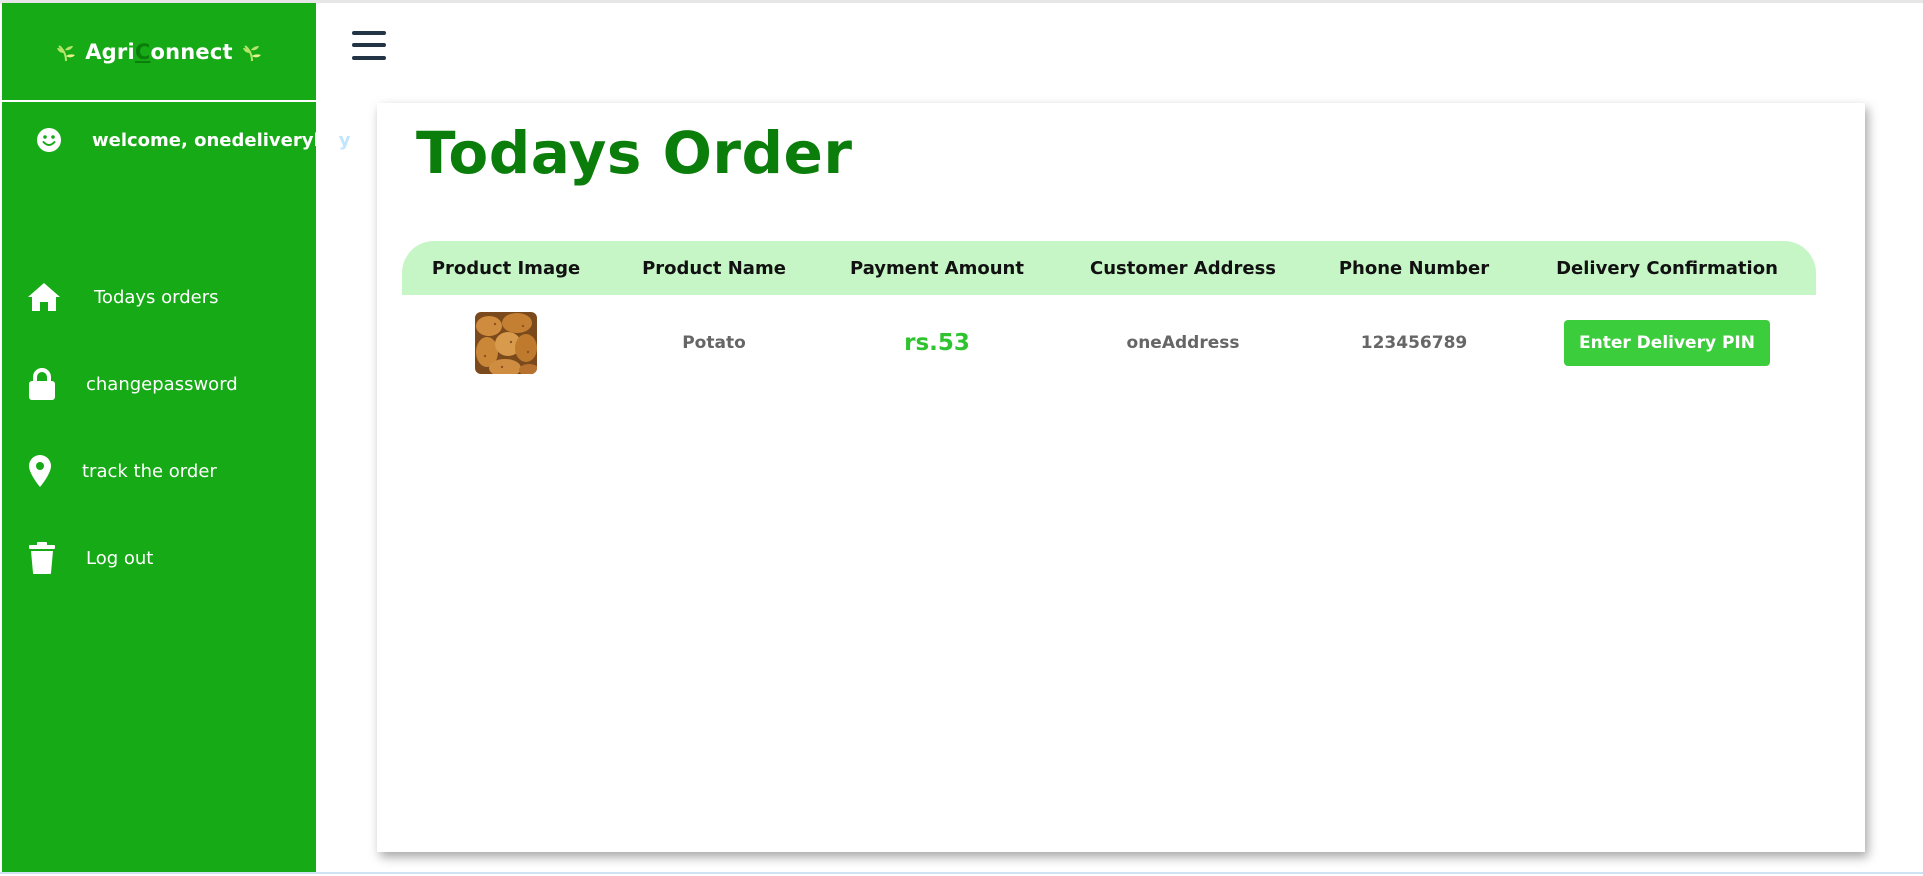 The height and width of the screenshot is (876, 1923). I want to click on potato-image, so click(506, 343).